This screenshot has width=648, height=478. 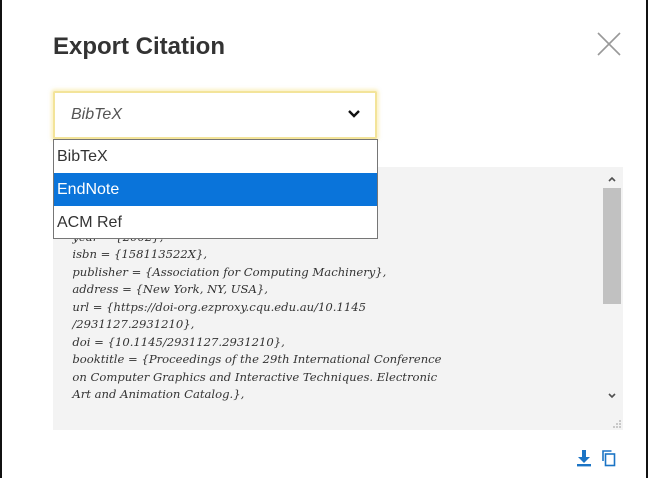 What do you see at coordinates (139, 46) in the screenshot?
I see `dialog-title: Export Citation` at bounding box center [139, 46].